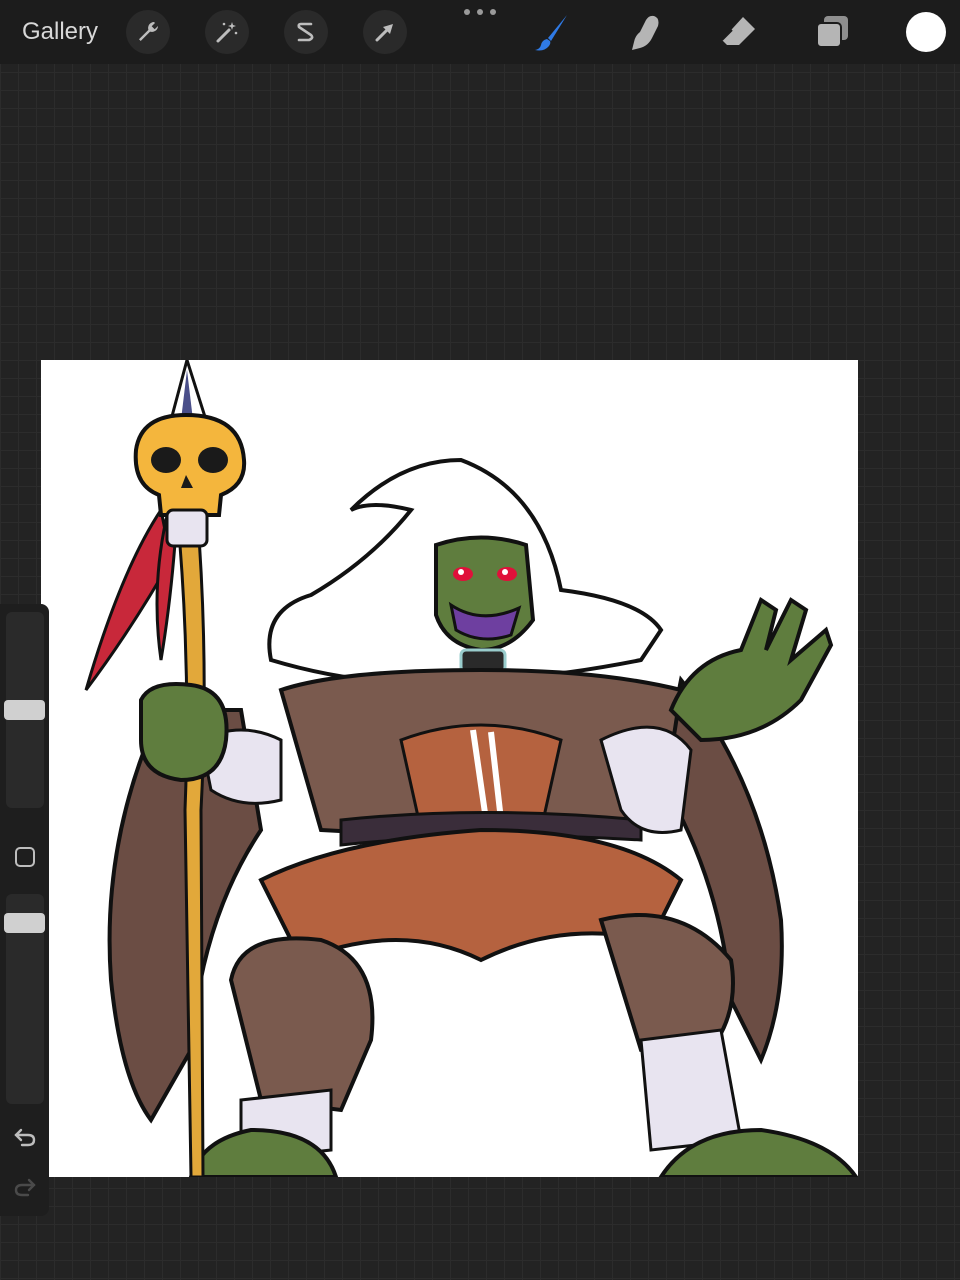 Image resolution: width=960 pixels, height=1280 pixels. I want to click on redo-icon, so click(25, 1187).